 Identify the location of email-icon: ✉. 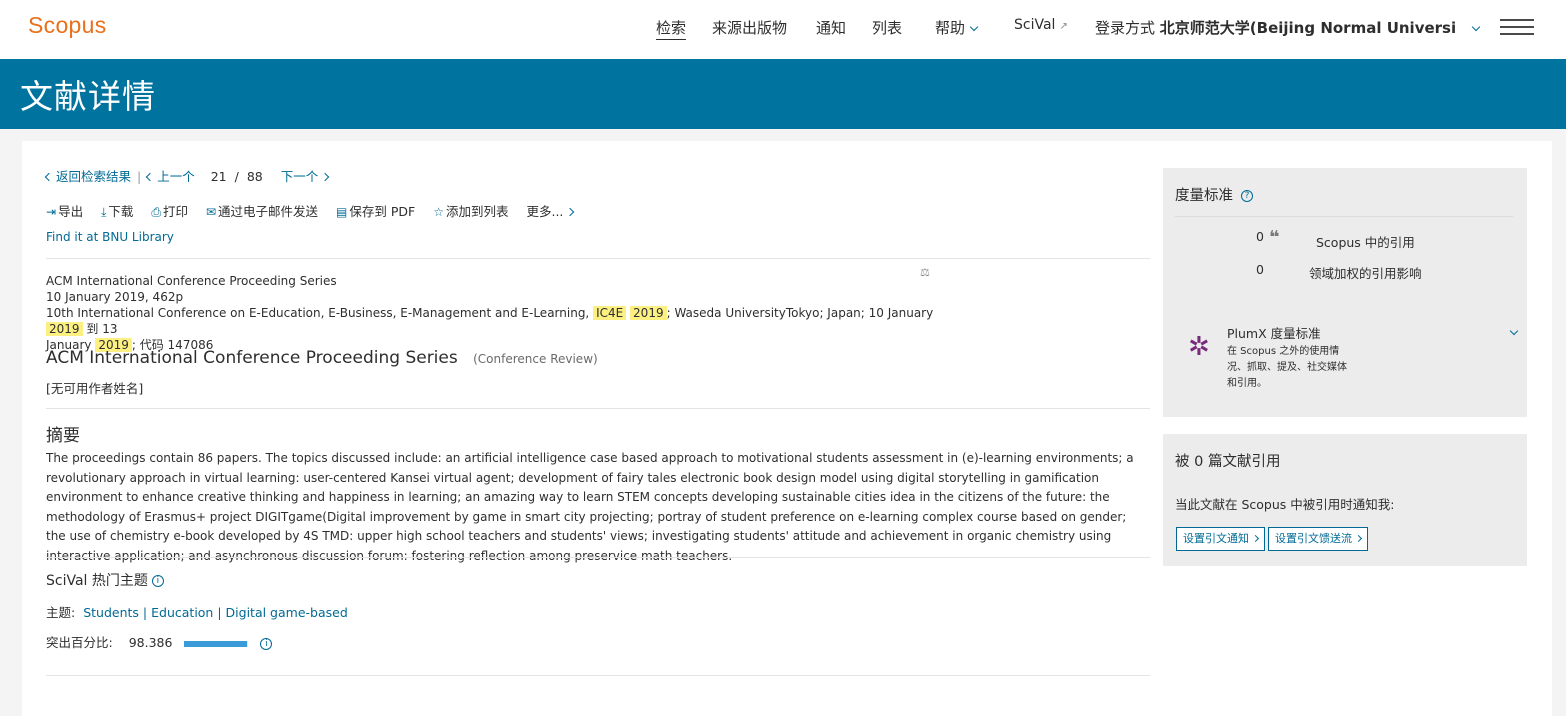
(211, 212).